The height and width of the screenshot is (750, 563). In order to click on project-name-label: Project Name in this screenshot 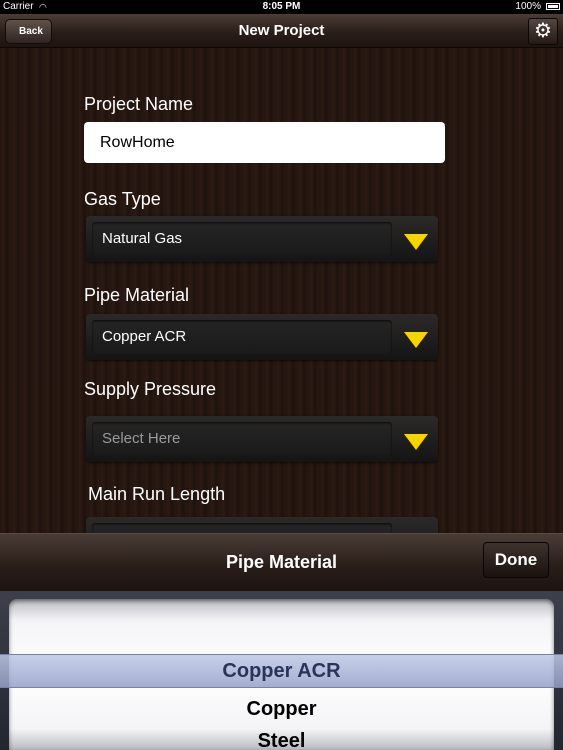, I will do `click(139, 104)`.